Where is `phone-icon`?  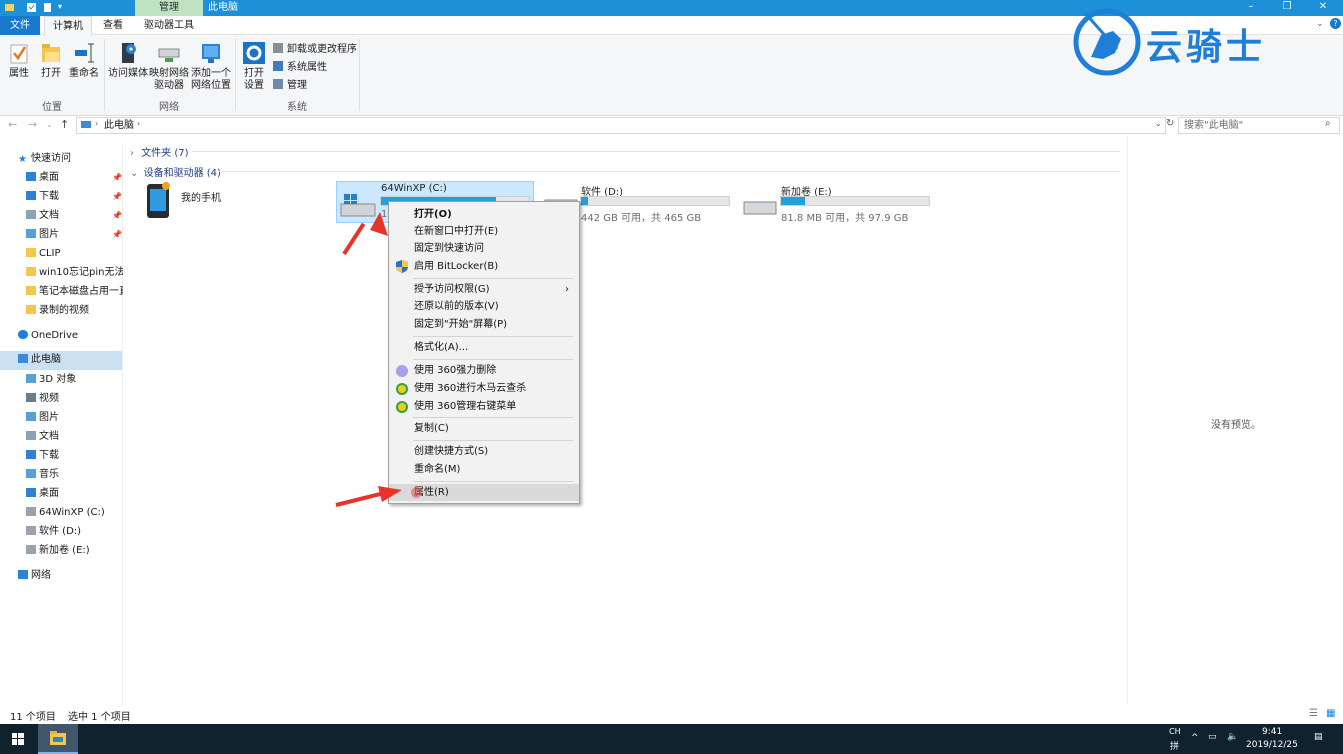 phone-icon is located at coordinates (158, 200).